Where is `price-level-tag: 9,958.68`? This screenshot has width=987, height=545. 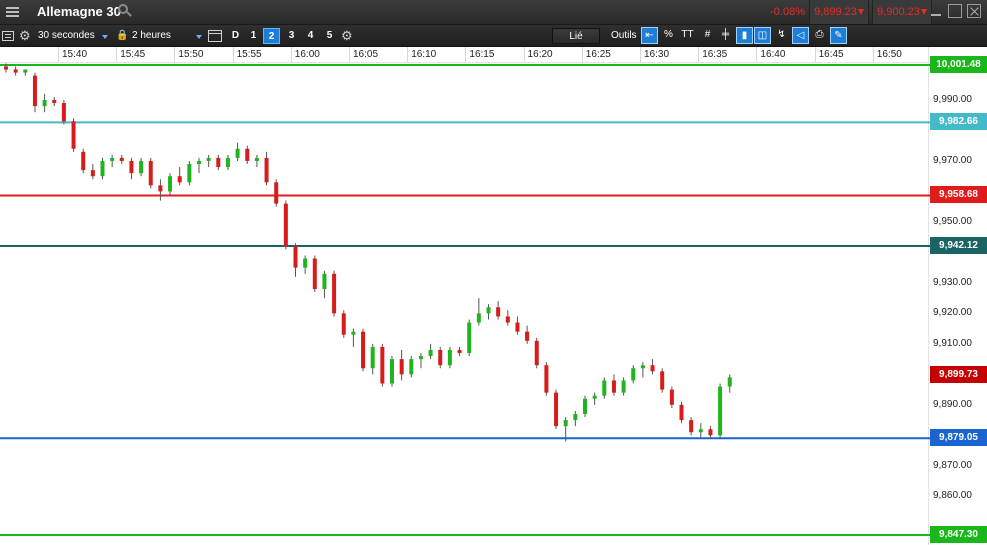
price-level-tag: 9,958.68 is located at coordinates (958, 195).